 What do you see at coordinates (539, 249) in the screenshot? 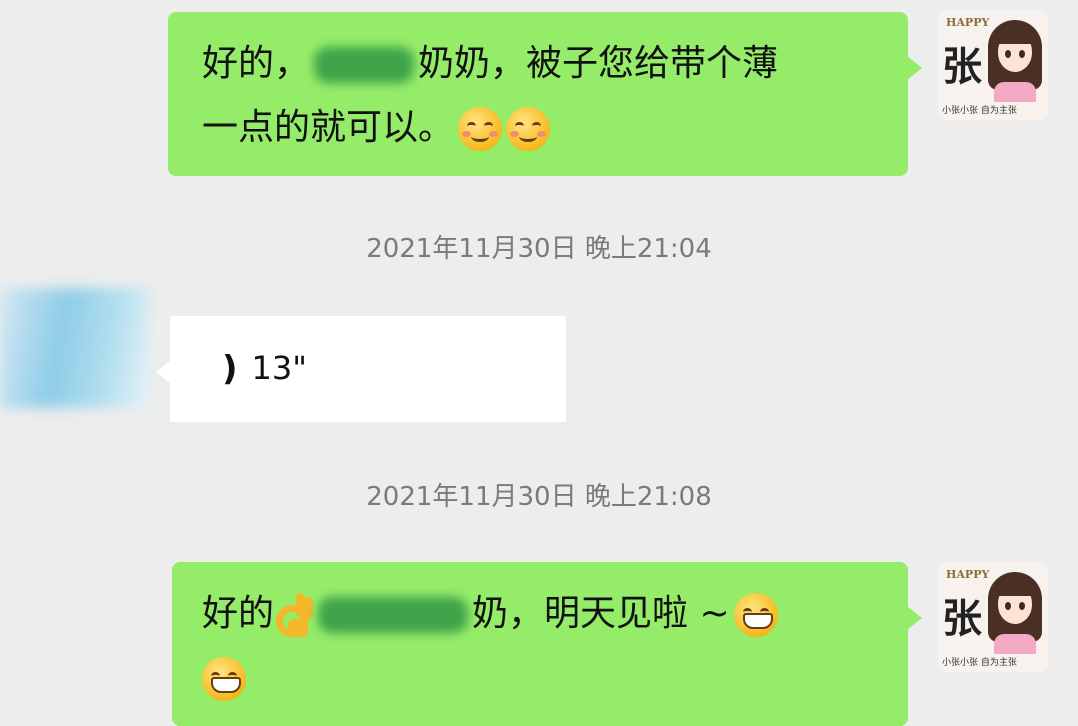
I see `message-timestamp: 2021年11月30日 晚上21:04` at bounding box center [539, 249].